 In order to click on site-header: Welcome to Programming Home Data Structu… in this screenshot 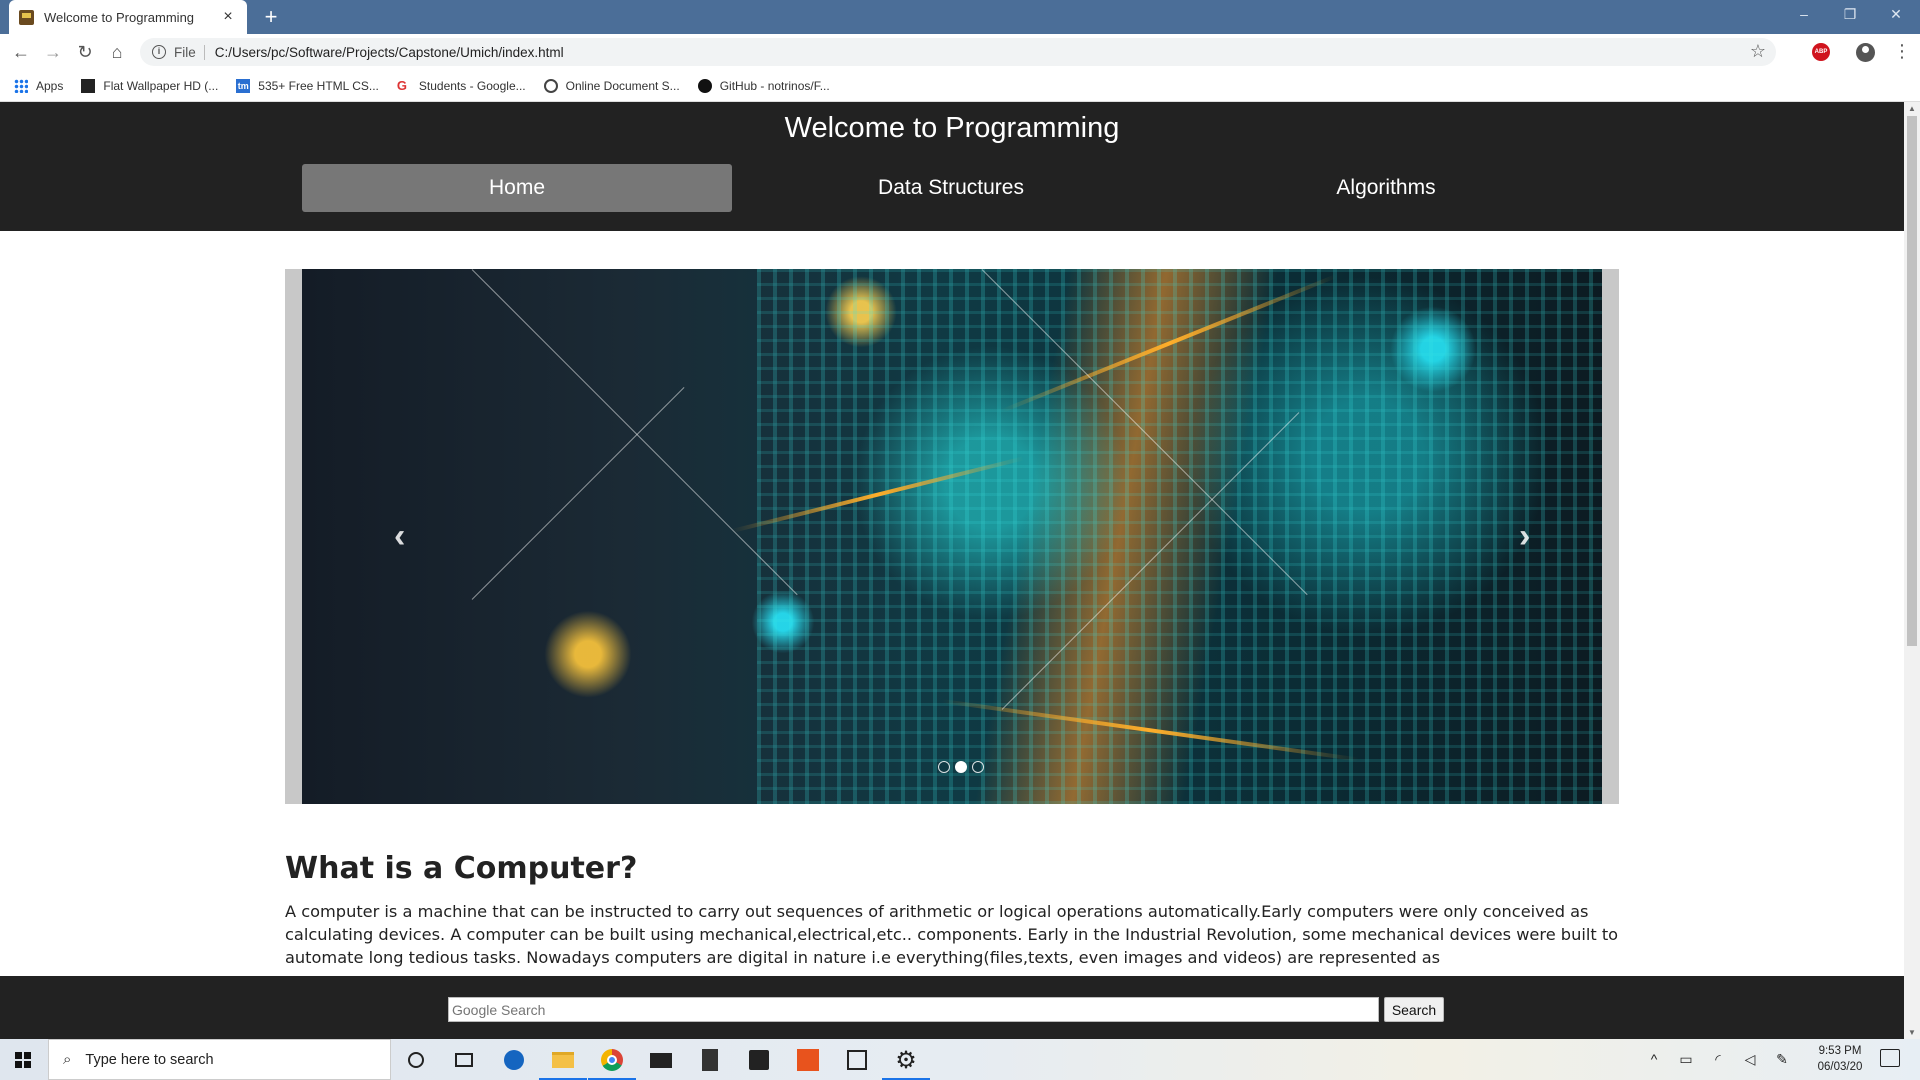, I will do `click(952, 166)`.